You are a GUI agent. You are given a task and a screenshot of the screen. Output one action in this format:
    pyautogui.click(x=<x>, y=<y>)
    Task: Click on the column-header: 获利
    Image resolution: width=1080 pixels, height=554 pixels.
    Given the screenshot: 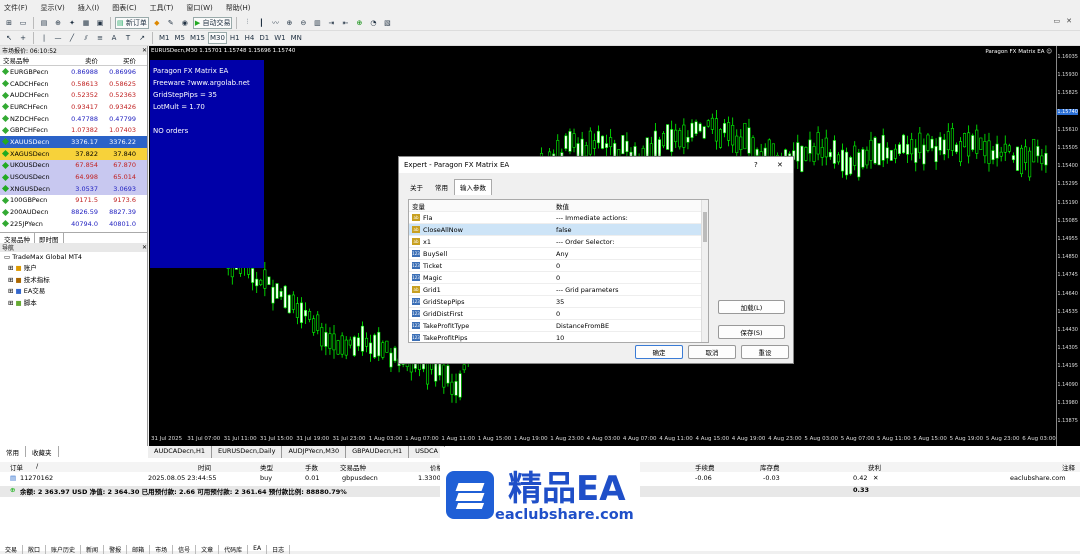 What is the action you would take?
    pyautogui.click(x=874, y=467)
    